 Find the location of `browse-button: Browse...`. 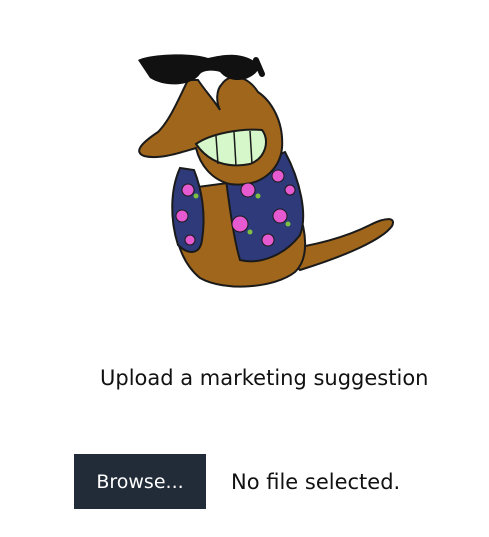

browse-button: Browse... is located at coordinates (140, 481).